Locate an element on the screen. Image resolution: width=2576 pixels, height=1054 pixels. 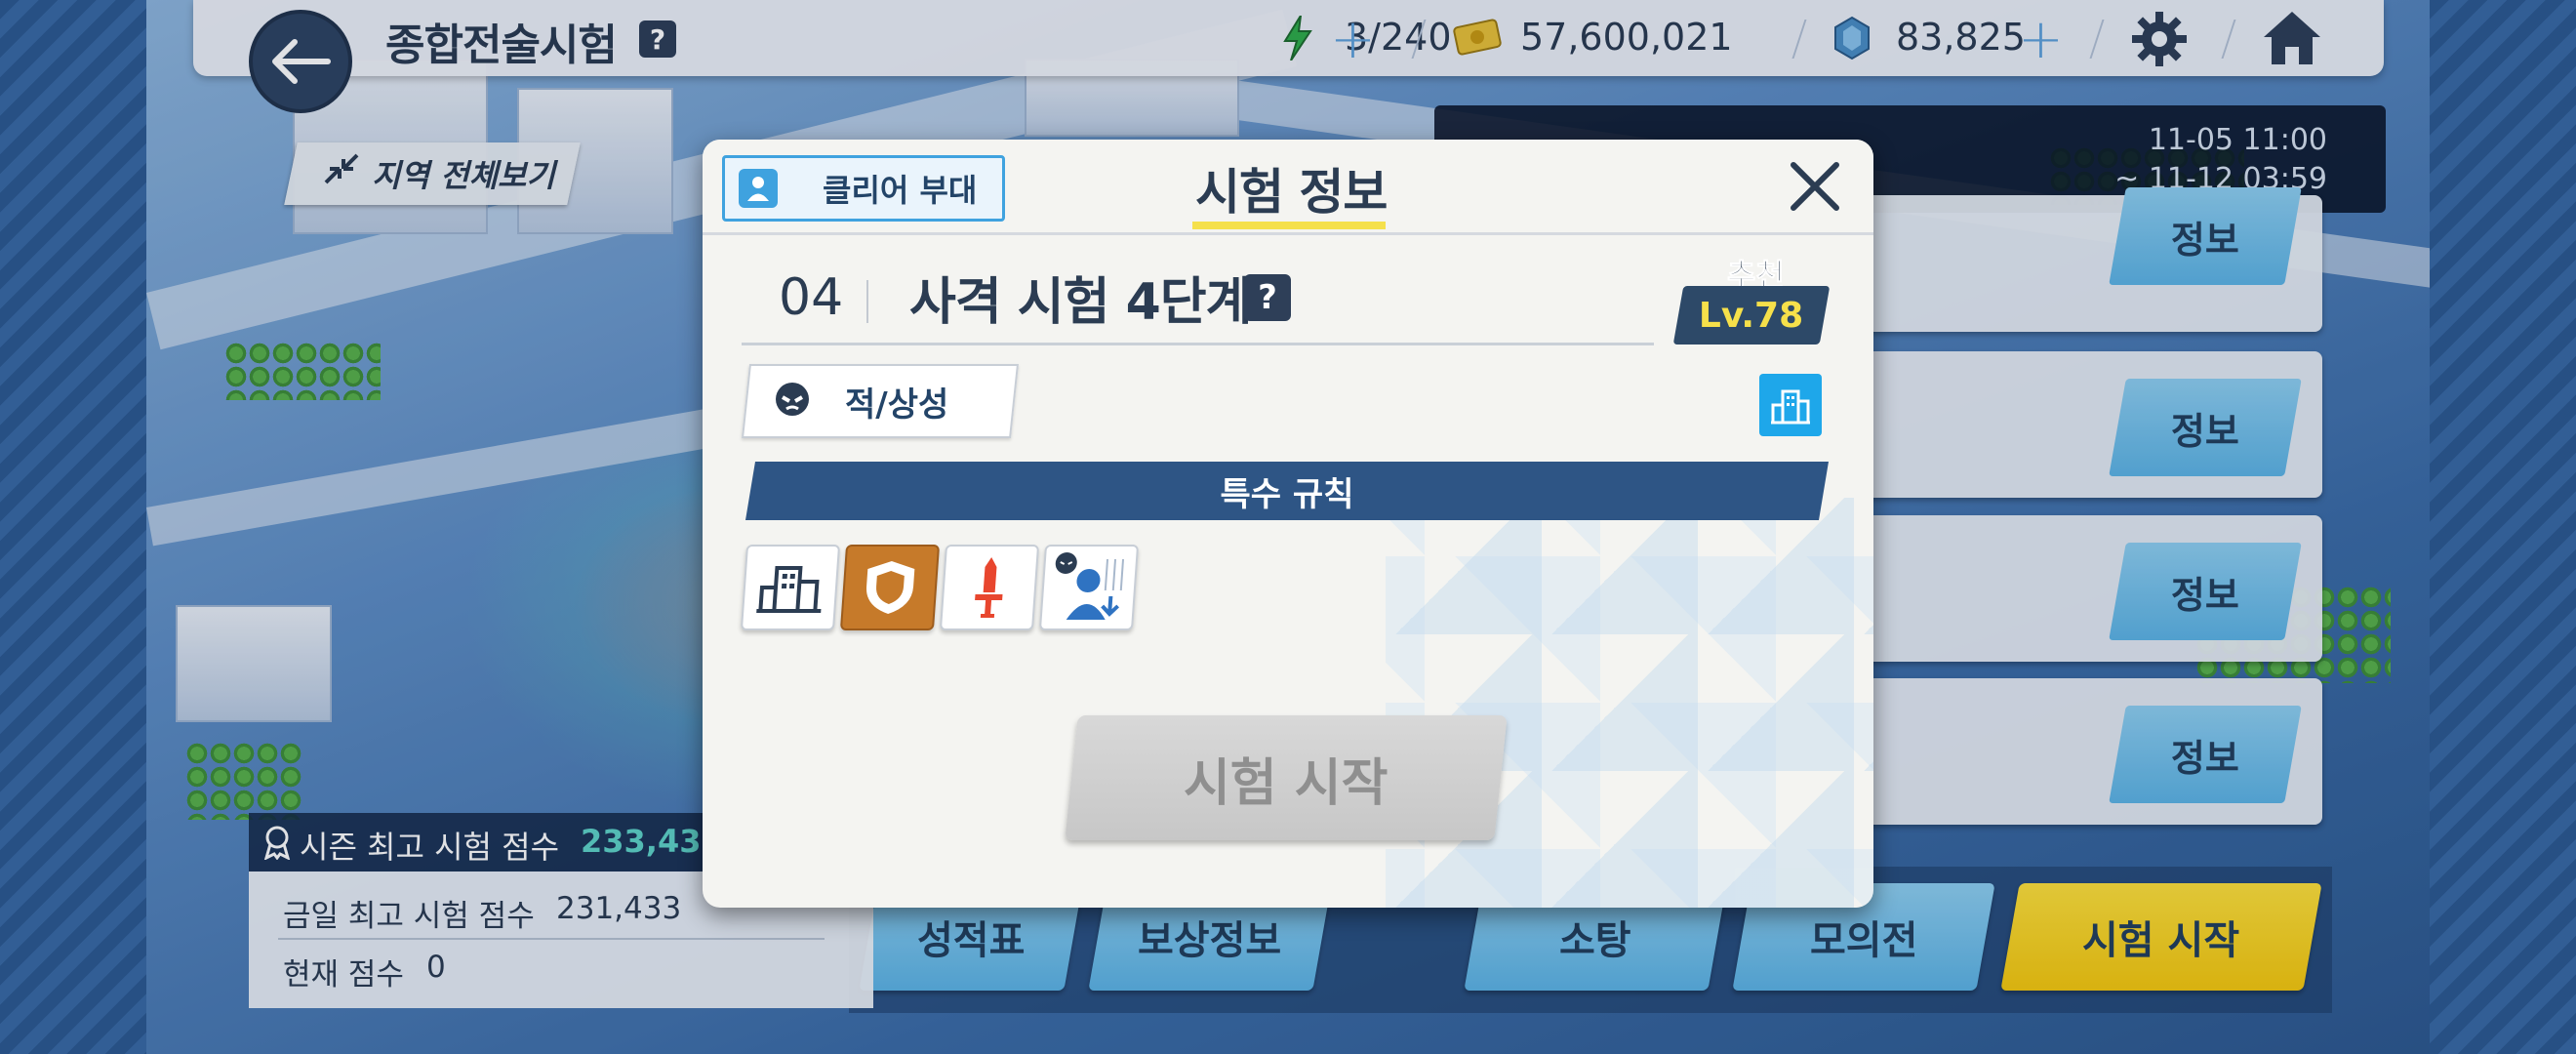
special-rules-banner: 특수 규칙 is located at coordinates (1287, 491).